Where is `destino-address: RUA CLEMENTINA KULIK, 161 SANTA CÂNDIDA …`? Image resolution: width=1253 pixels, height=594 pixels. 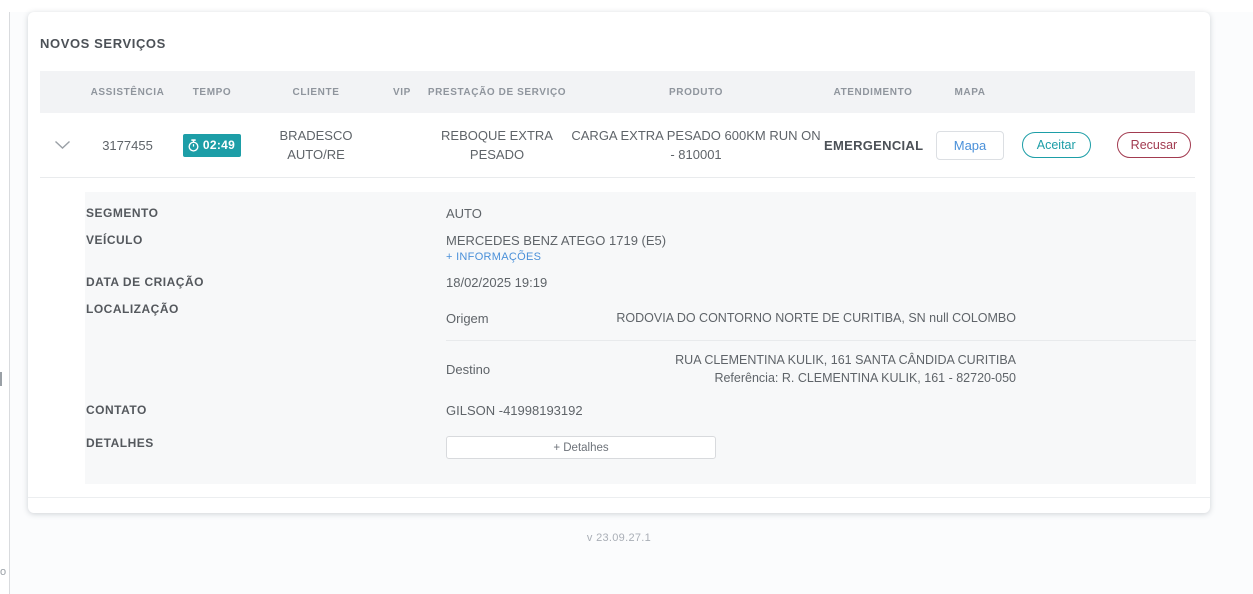 destino-address: RUA CLEMENTINA KULIK, 161 SANTA CÂNDIDA … is located at coordinates (901, 369).